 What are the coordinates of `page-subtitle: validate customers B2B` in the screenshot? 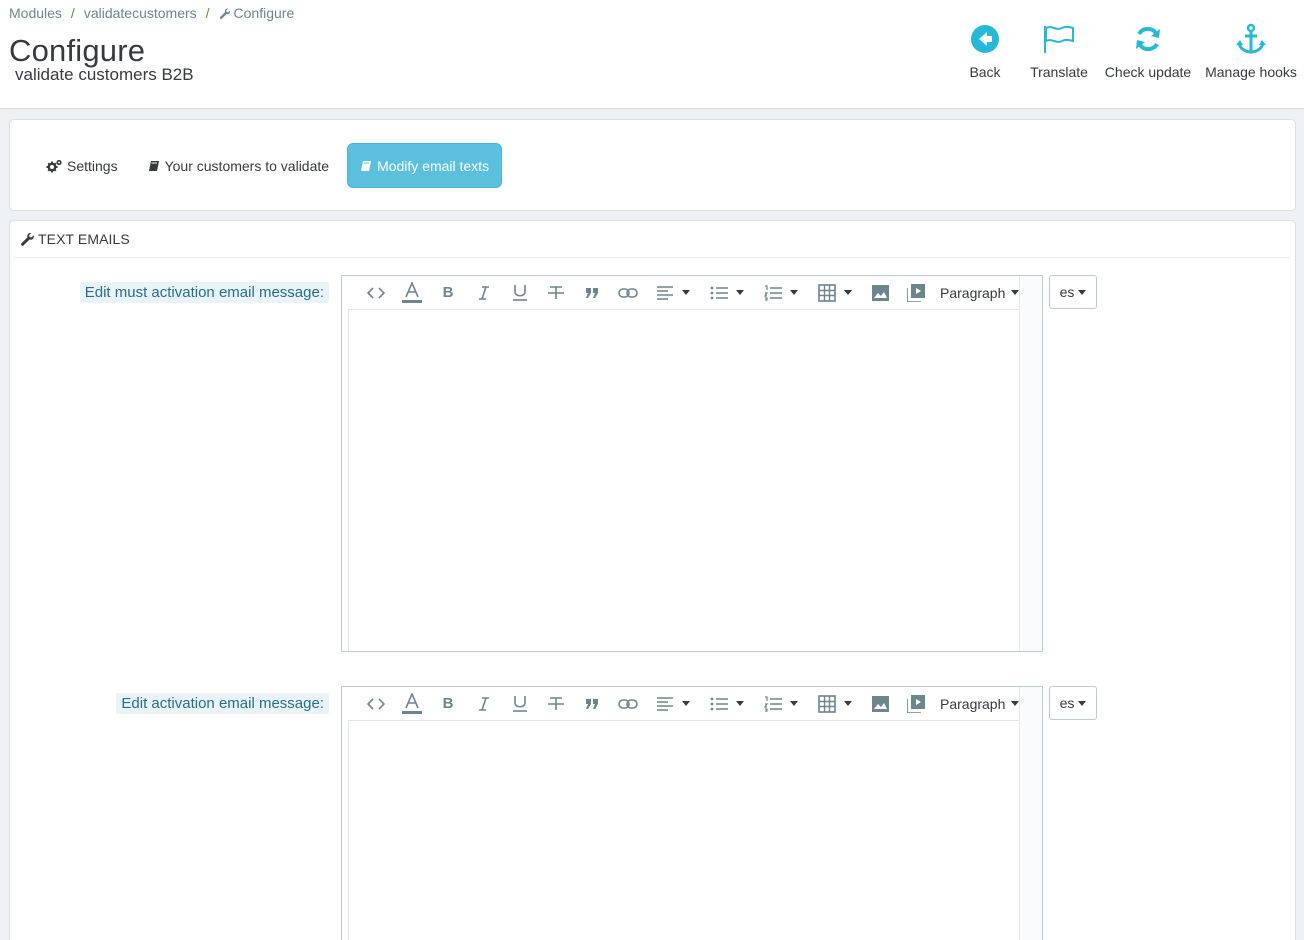 It's located at (104, 74).